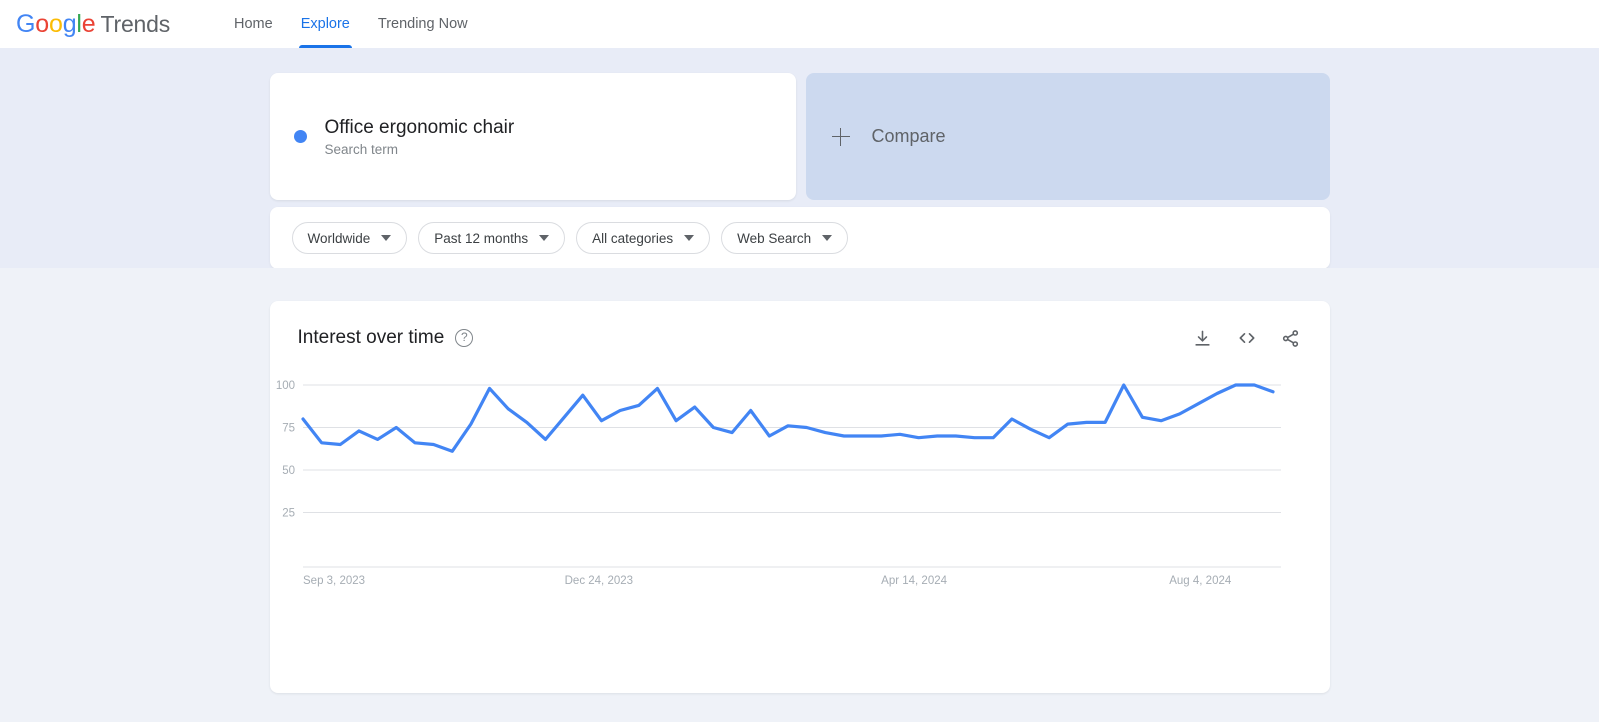 The image size is (1599, 722). Describe the element at coordinates (481, 238) in the screenshot. I see `time-filter-label: Past 12 months` at that location.